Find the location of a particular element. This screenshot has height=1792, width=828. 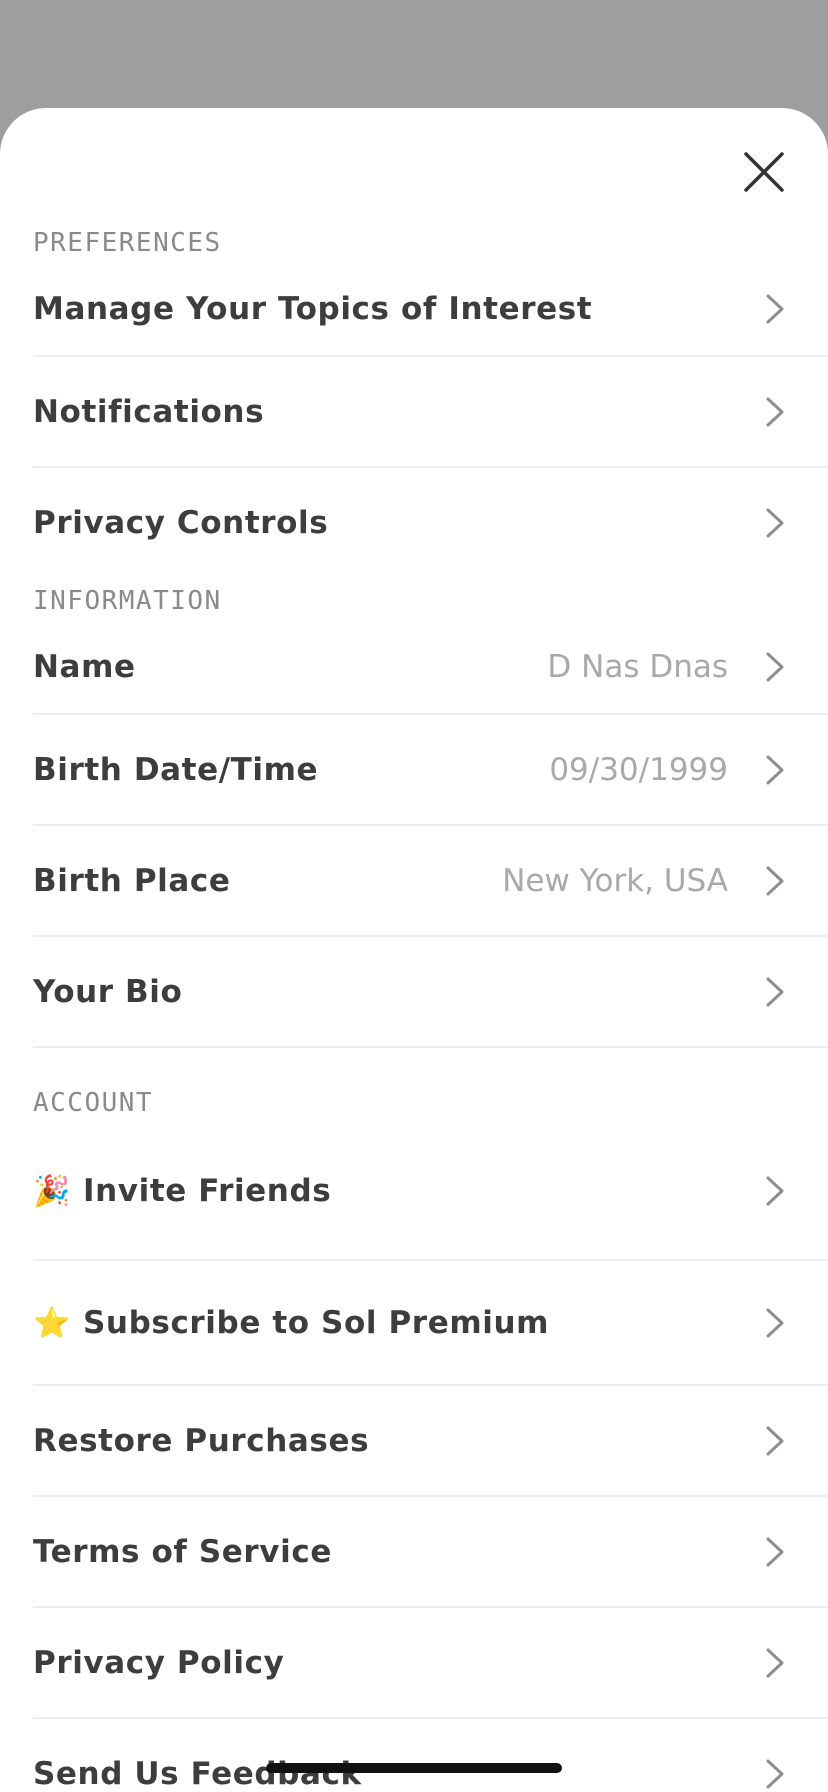

row-label-text: Subscribe to Sol Premium is located at coordinates (316, 1322).